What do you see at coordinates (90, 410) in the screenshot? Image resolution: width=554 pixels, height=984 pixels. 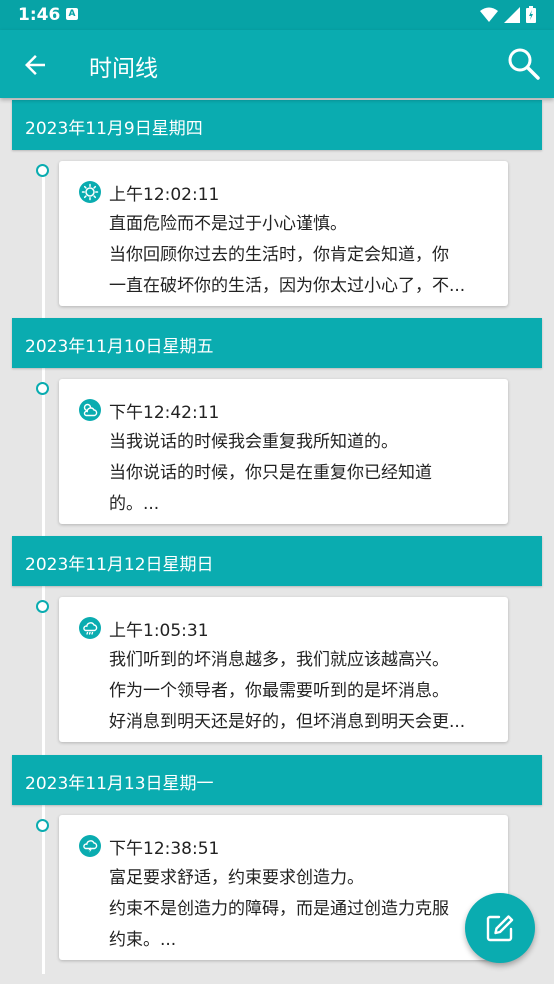 I see `partly-cloudy-icon` at bounding box center [90, 410].